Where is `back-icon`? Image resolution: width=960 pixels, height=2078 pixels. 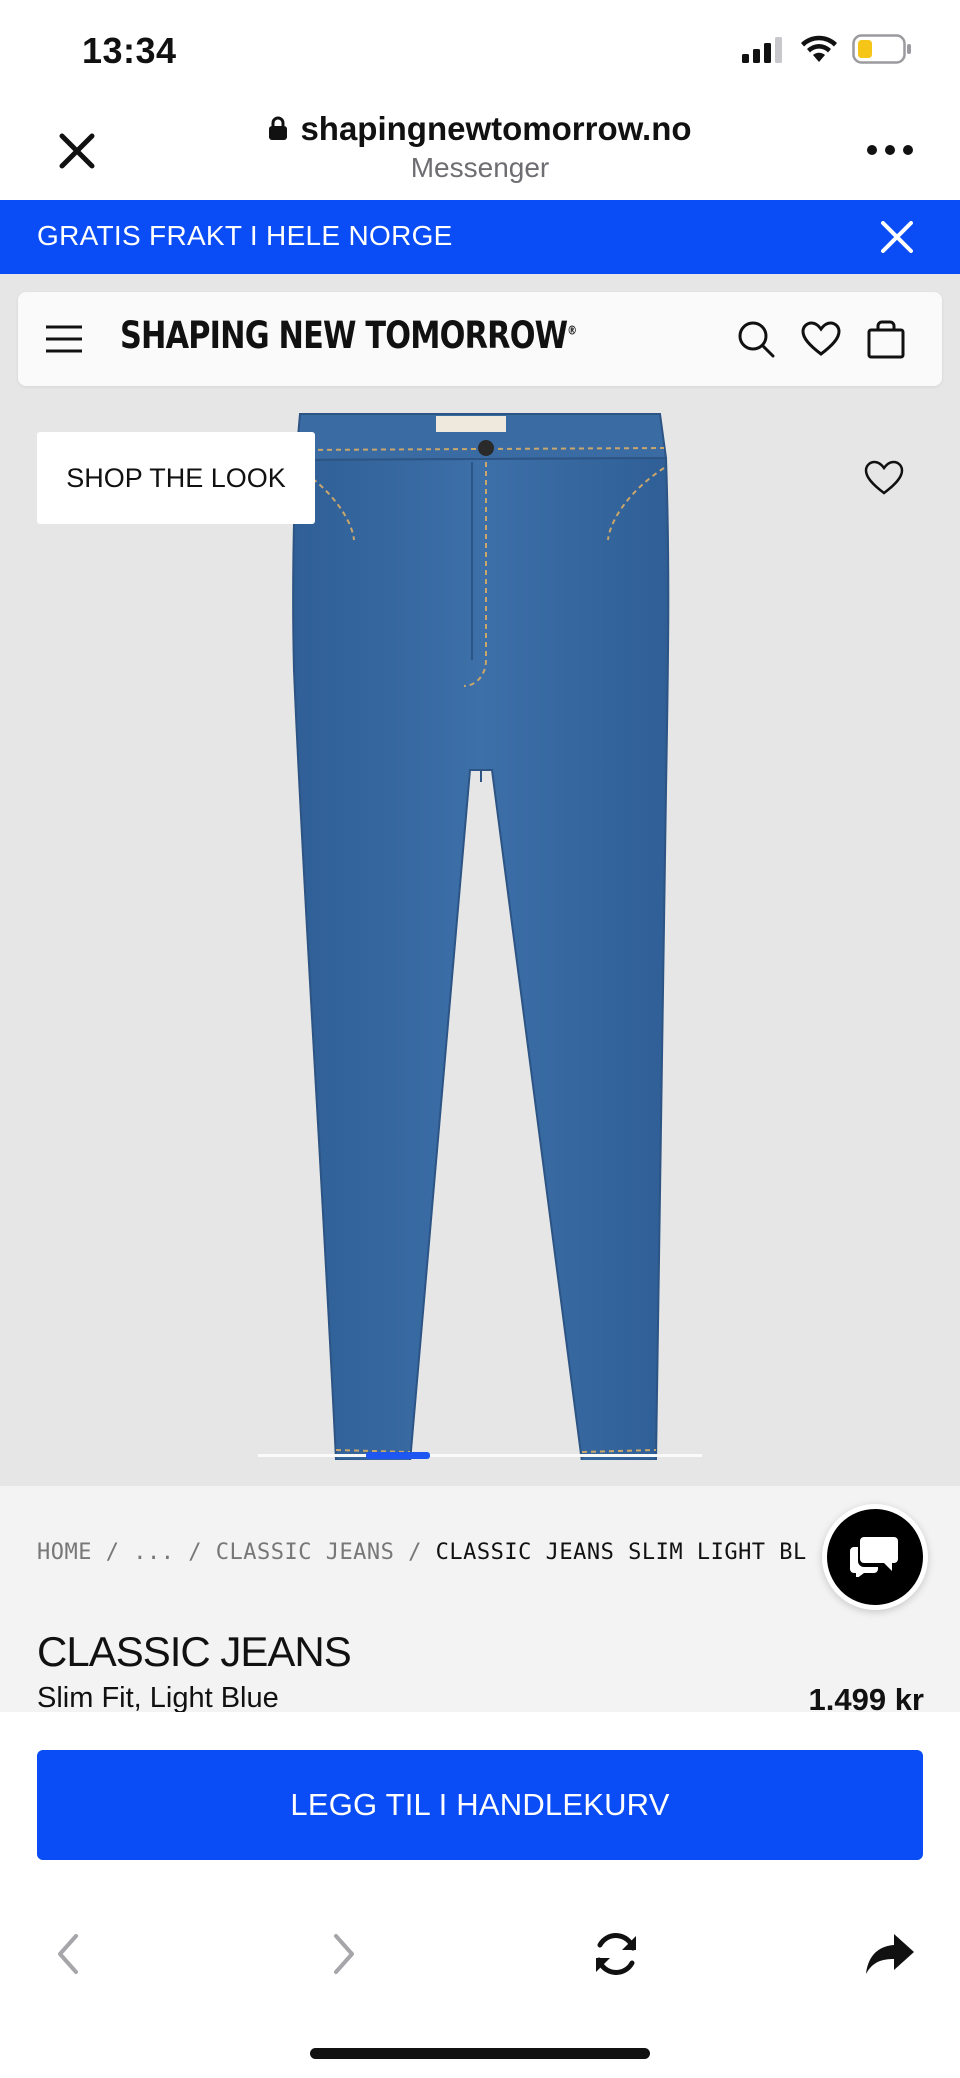 back-icon is located at coordinates (68, 1954).